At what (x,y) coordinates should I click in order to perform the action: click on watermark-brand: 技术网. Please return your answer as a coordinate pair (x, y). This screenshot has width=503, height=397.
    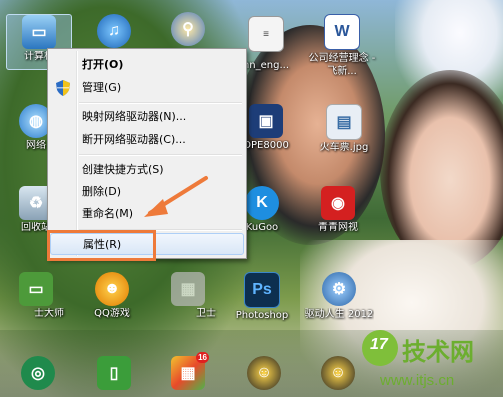
    Looking at the image, I should click on (438, 352).